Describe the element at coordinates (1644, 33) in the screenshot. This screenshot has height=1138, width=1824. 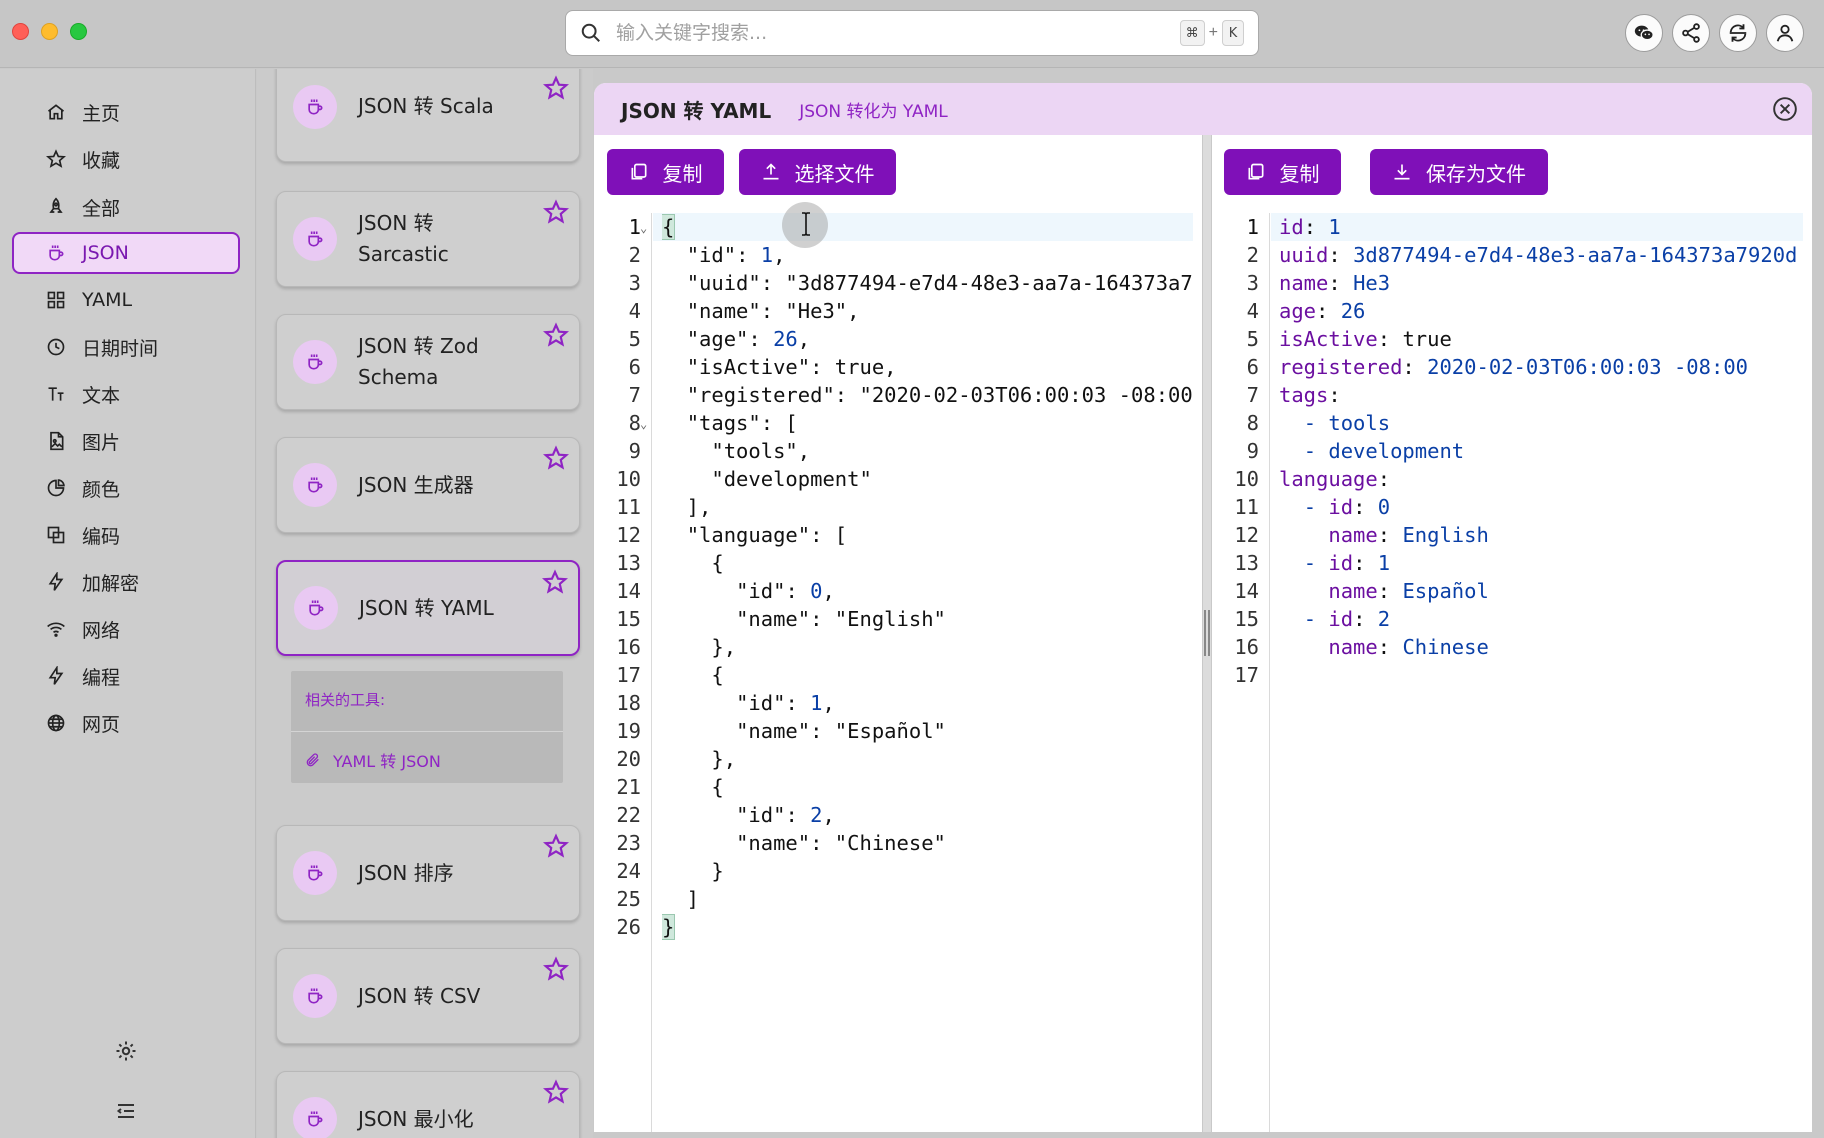
I see `wechat-button` at that location.